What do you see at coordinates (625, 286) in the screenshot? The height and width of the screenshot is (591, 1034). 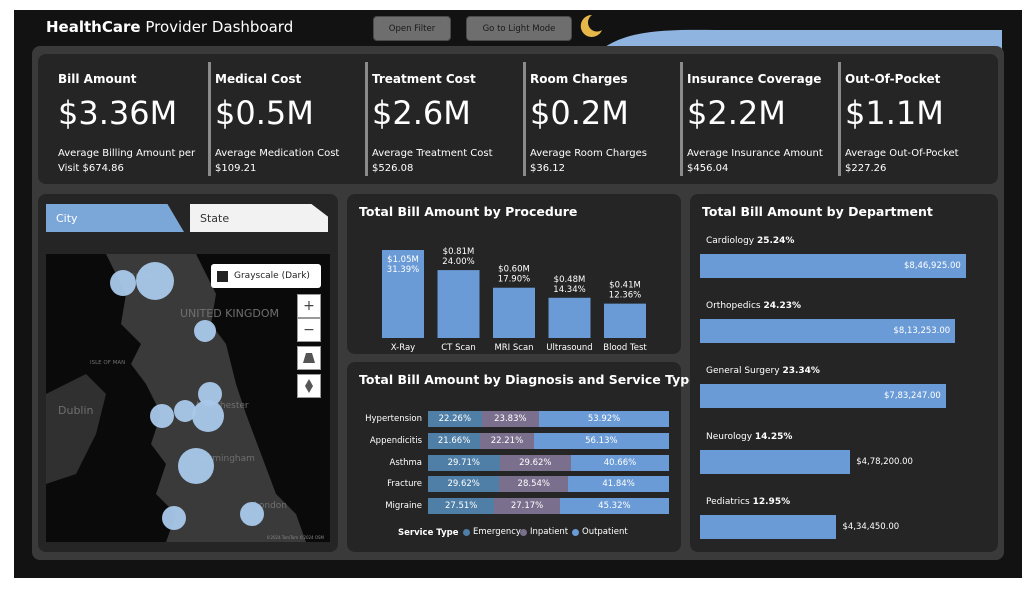 I see `procedure-value-label: $0.41M` at bounding box center [625, 286].